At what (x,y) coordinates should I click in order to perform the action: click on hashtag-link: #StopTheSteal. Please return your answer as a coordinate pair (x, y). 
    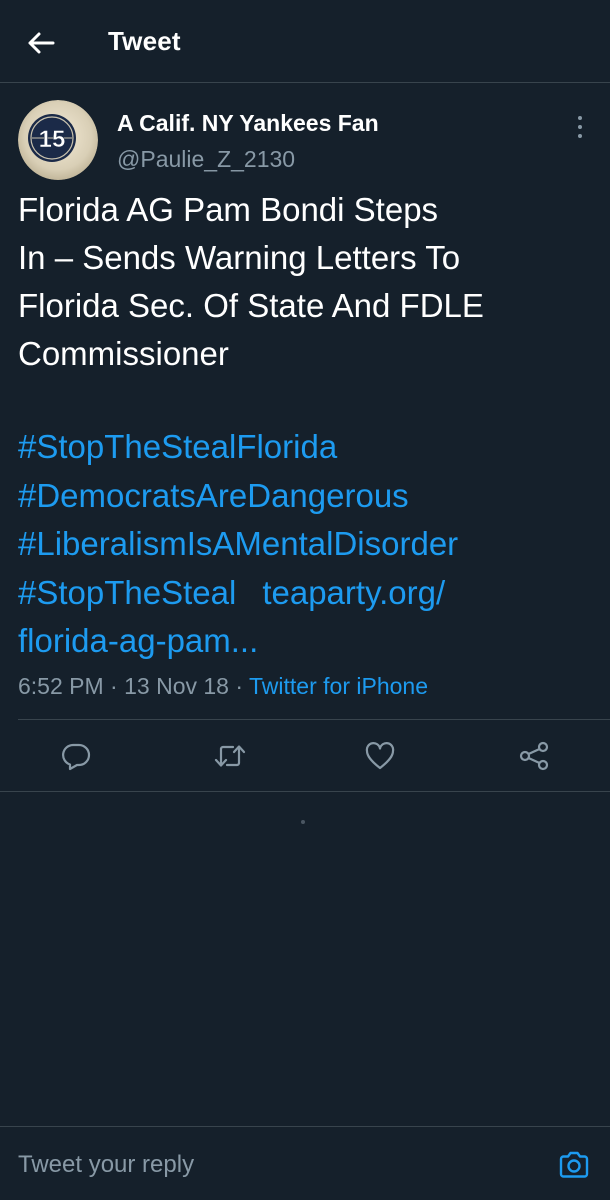
    Looking at the image, I should click on (127, 592).